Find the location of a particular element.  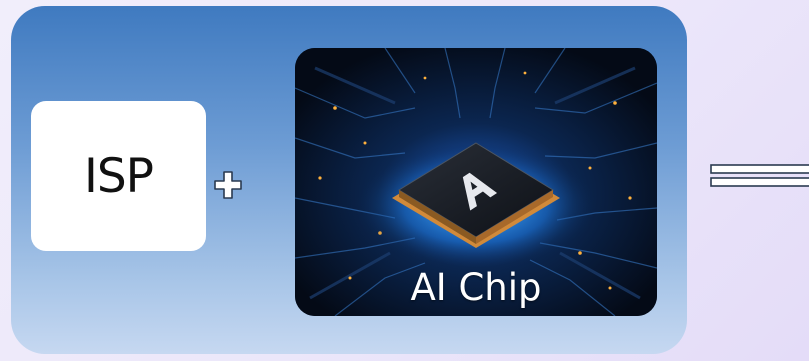

isp-label: ISP is located at coordinates (118, 176).